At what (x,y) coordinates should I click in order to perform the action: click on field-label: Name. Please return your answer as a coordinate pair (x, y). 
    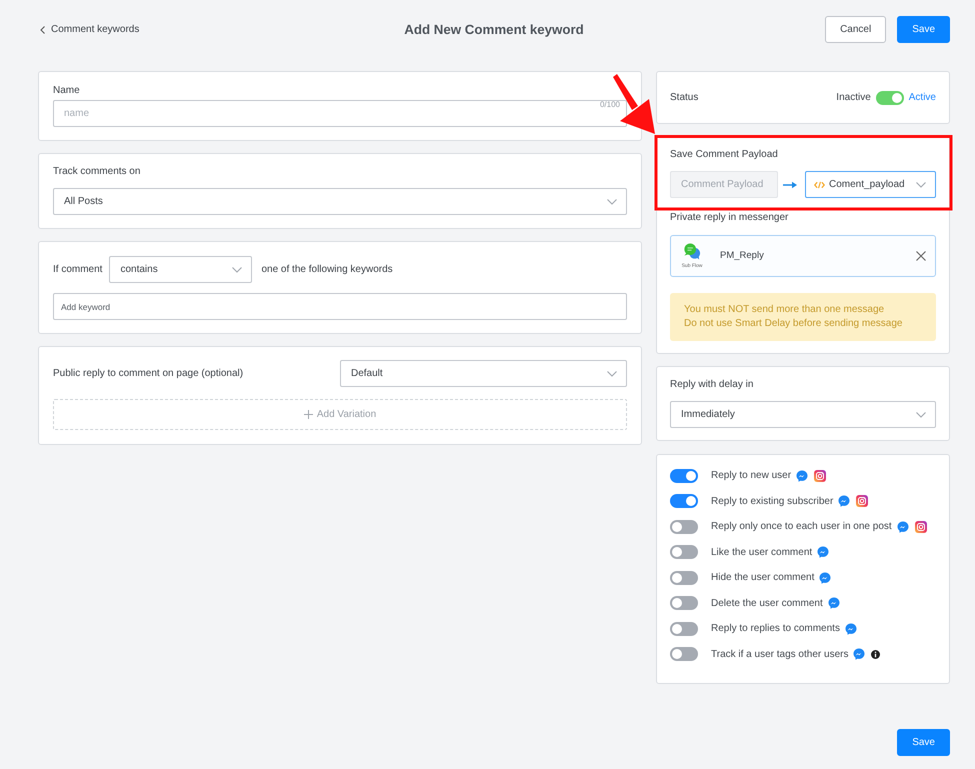
    Looking at the image, I should click on (67, 91).